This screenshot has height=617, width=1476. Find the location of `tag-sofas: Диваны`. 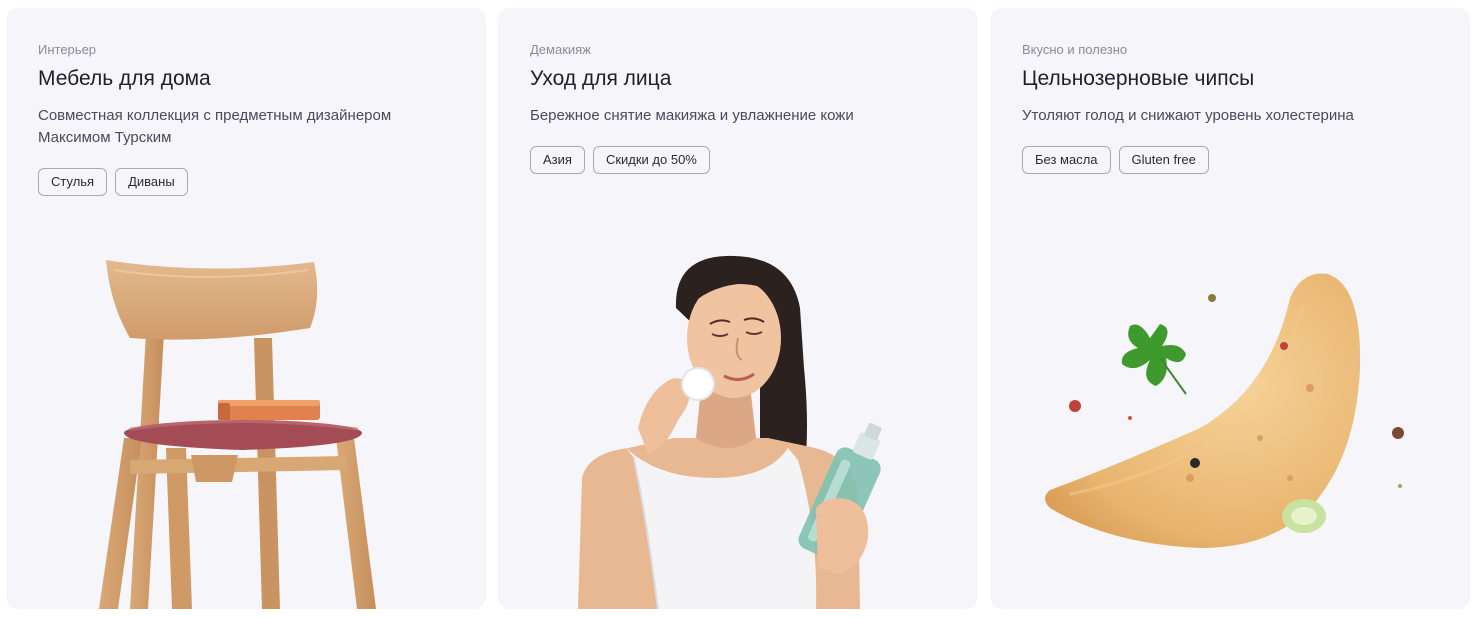

tag-sofas: Диваны is located at coordinates (151, 182).